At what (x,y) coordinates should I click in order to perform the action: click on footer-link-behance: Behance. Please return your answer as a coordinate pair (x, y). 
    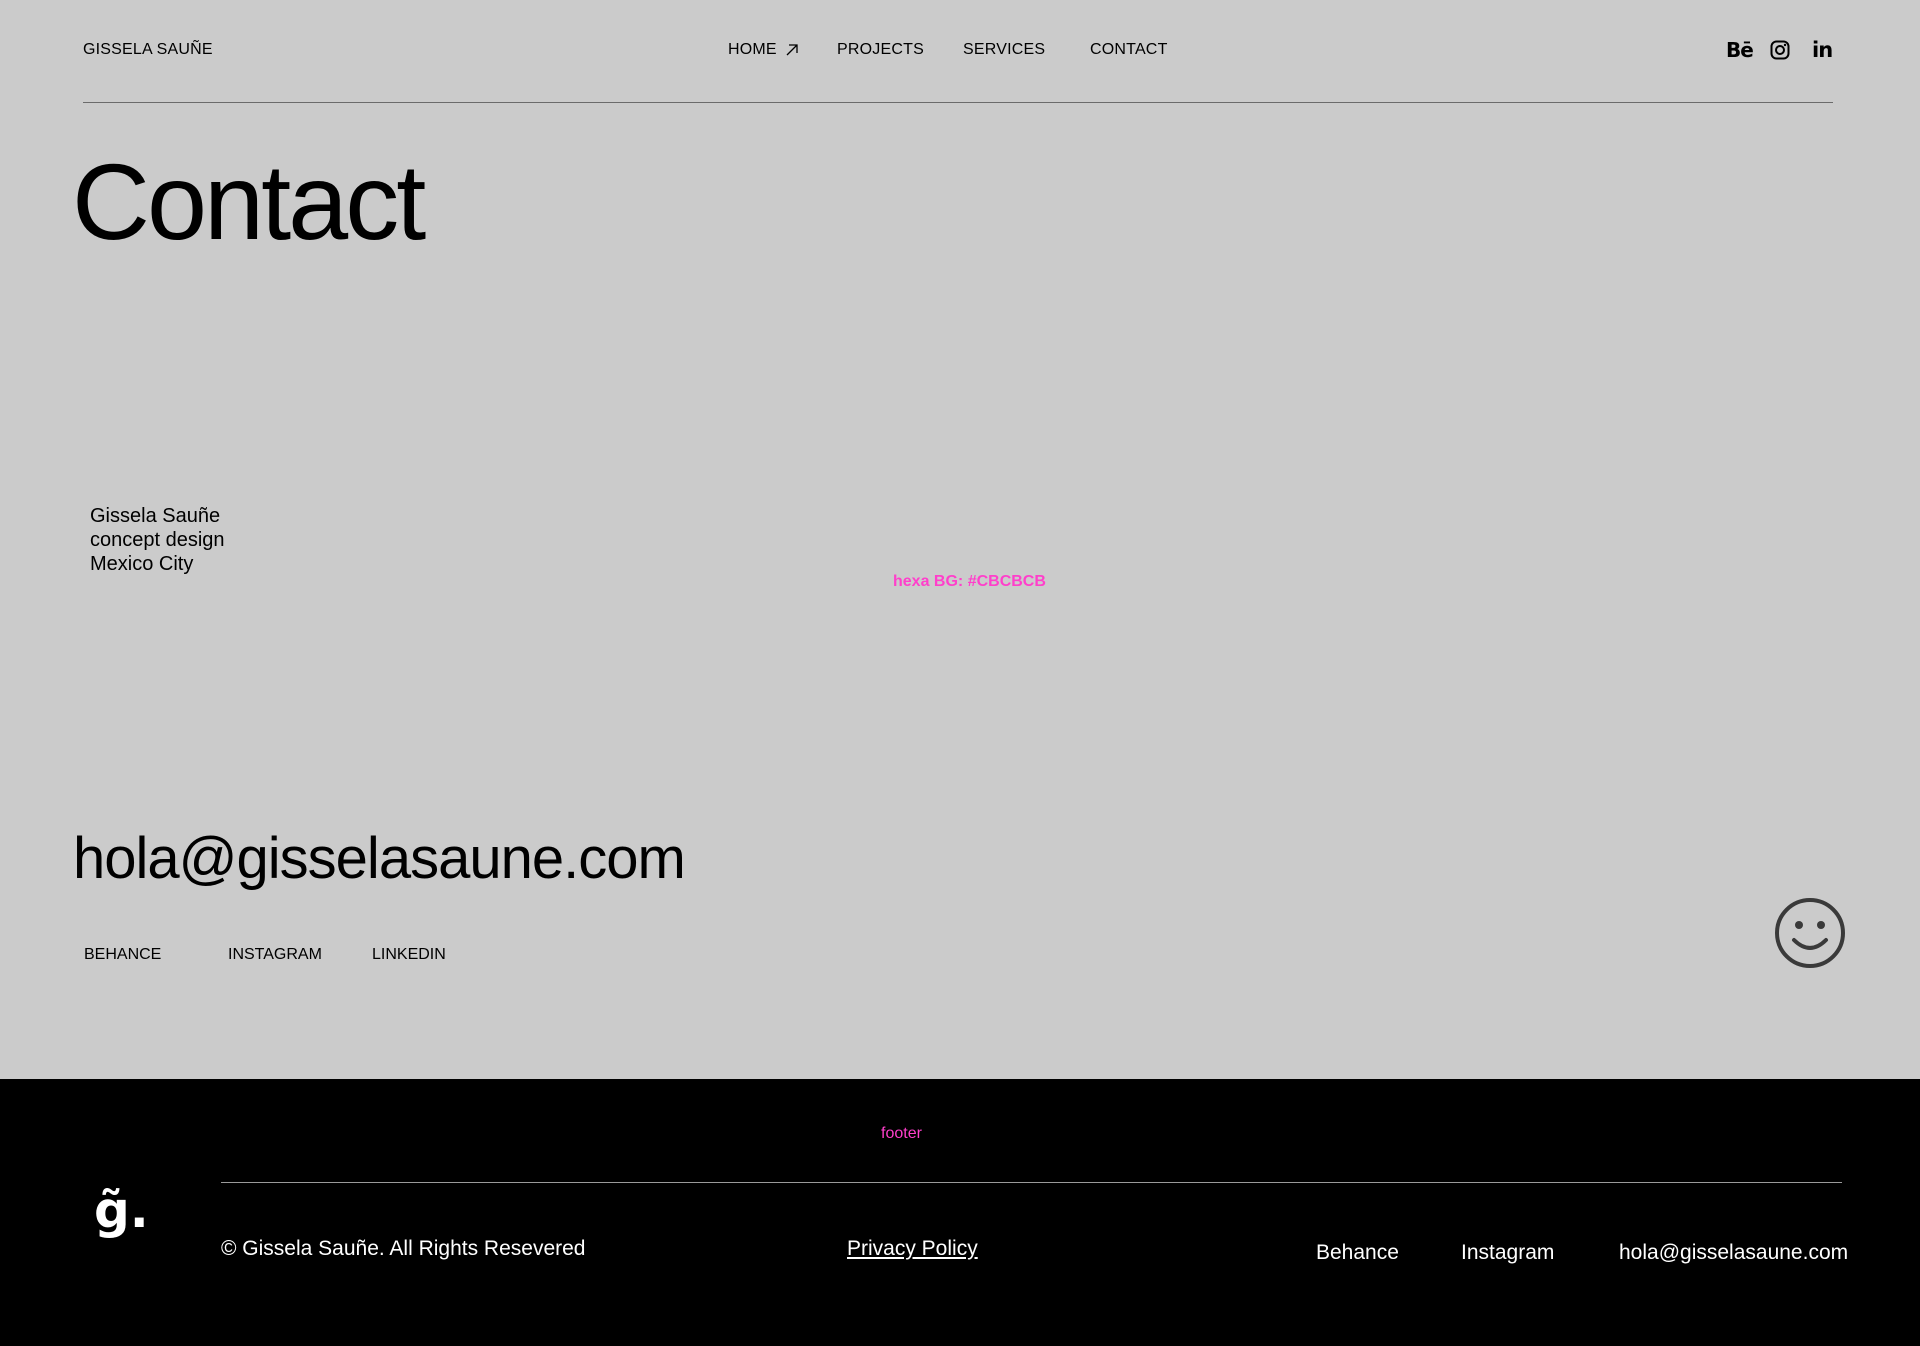
    Looking at the image, I should click on (1357, 1253).